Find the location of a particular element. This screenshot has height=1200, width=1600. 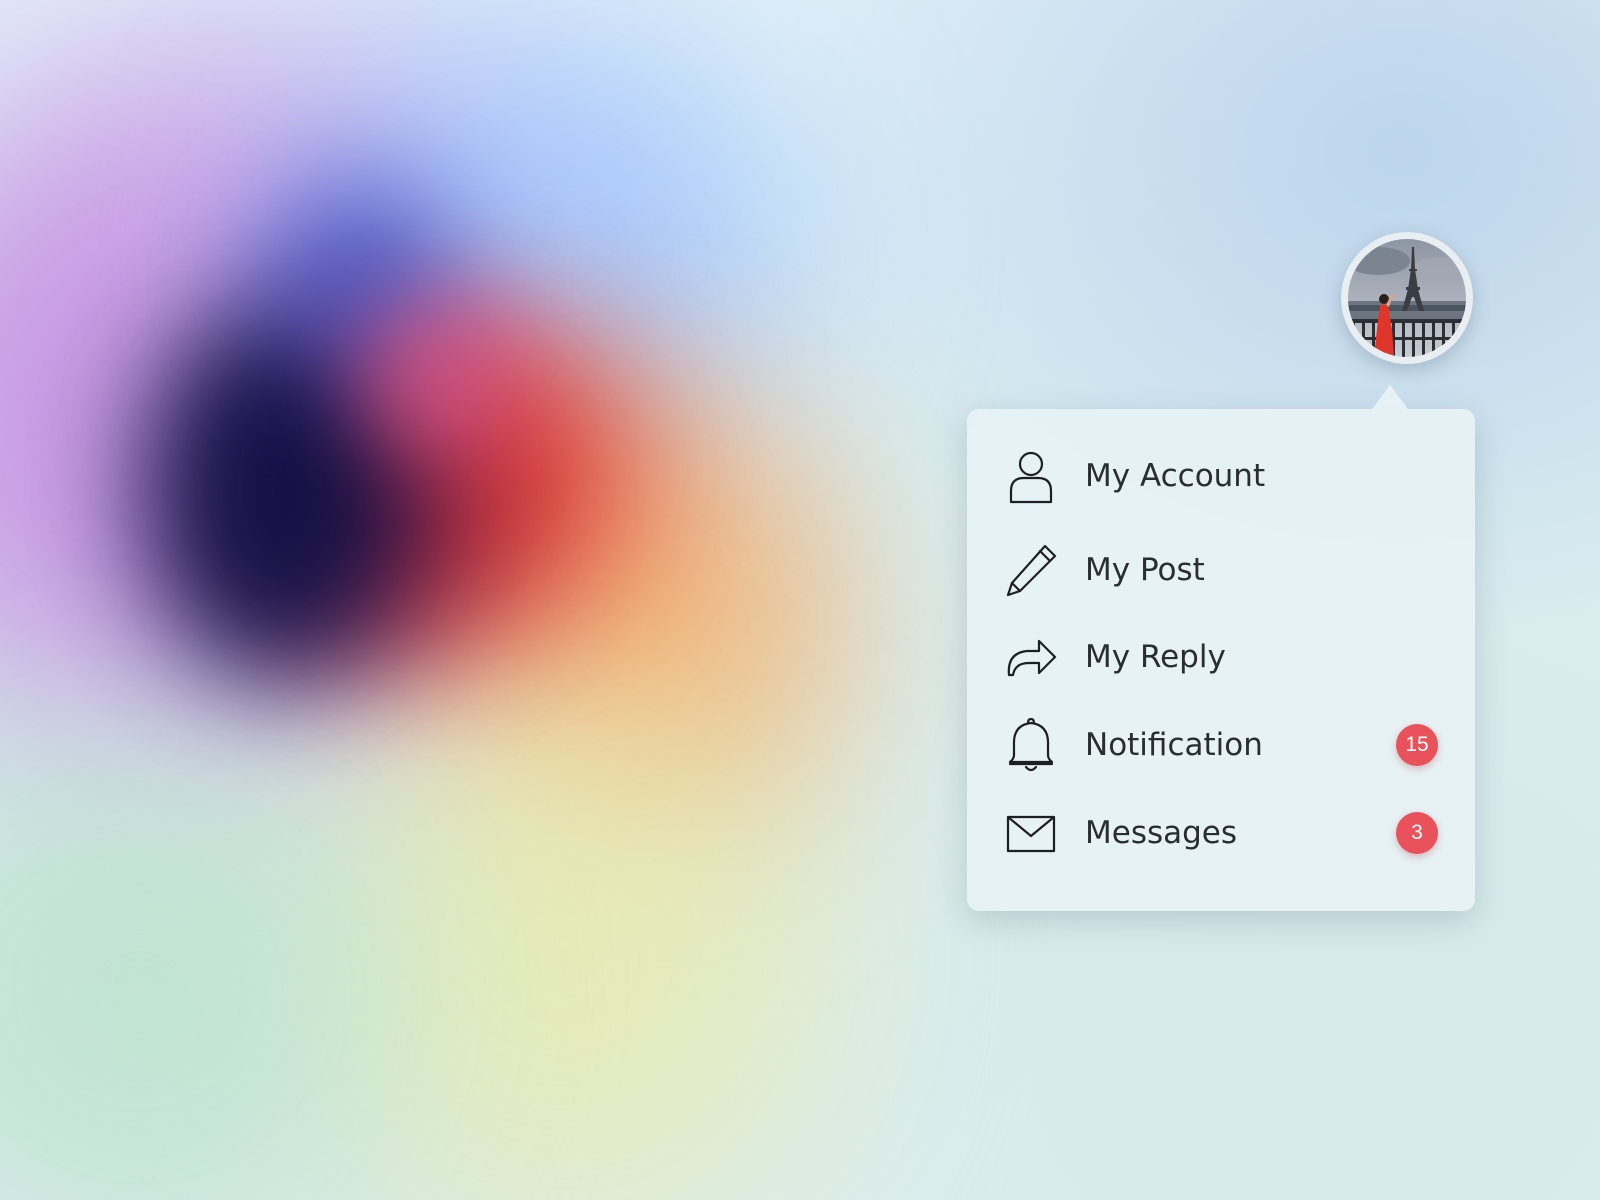

menu-item-my-post: My Post is located at coordinates (1221, 570).